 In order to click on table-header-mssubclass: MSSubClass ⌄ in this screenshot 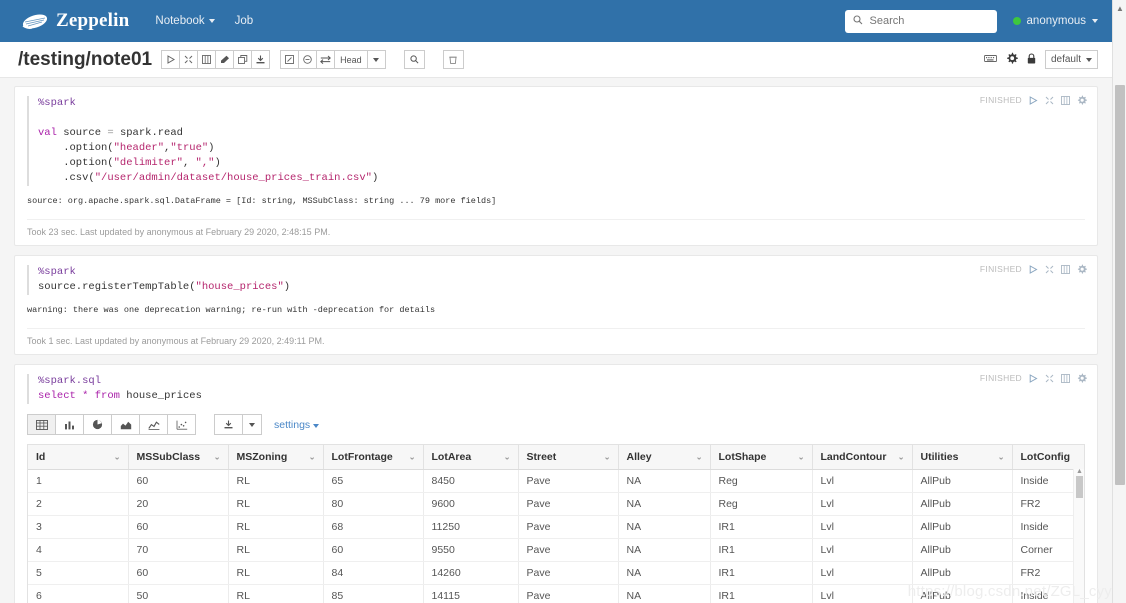, I will do `click(178, 457)`.